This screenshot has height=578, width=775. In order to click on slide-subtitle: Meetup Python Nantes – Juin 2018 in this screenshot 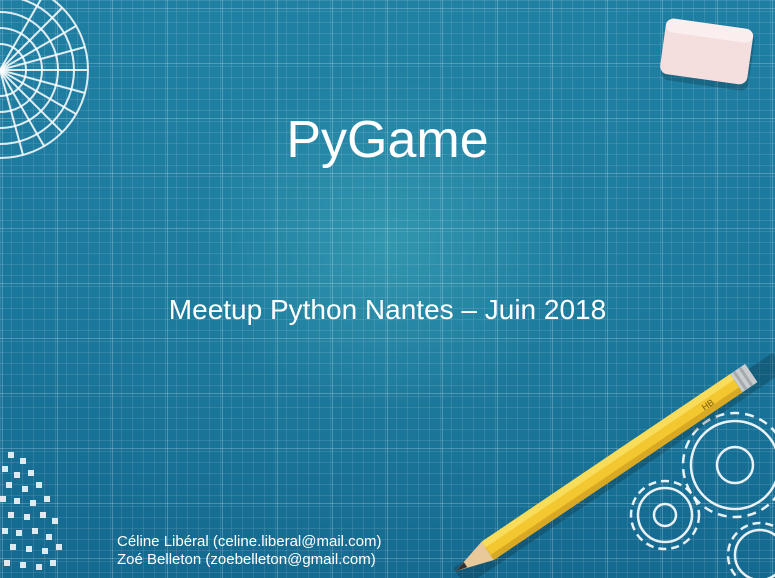, I will do `click(387, 309)`.